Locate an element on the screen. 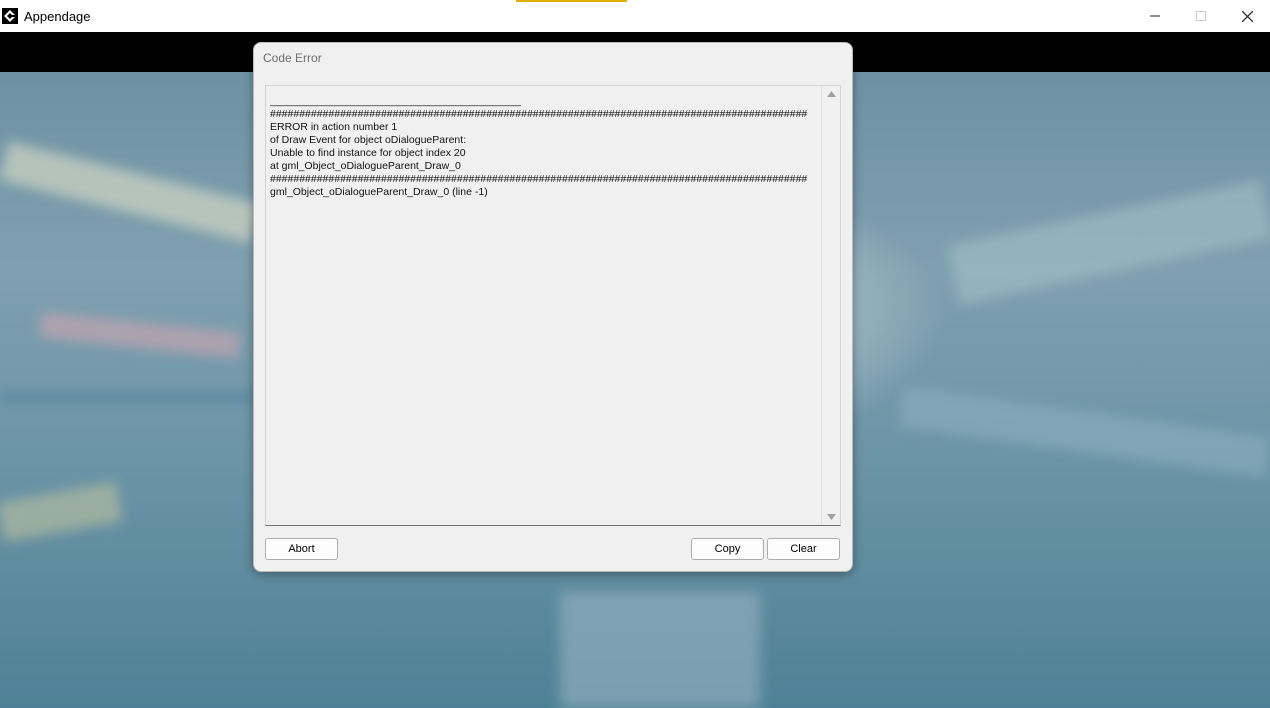 This screenshot has width=1270, height=708. window-controls is located at coordinates (1201, 16).